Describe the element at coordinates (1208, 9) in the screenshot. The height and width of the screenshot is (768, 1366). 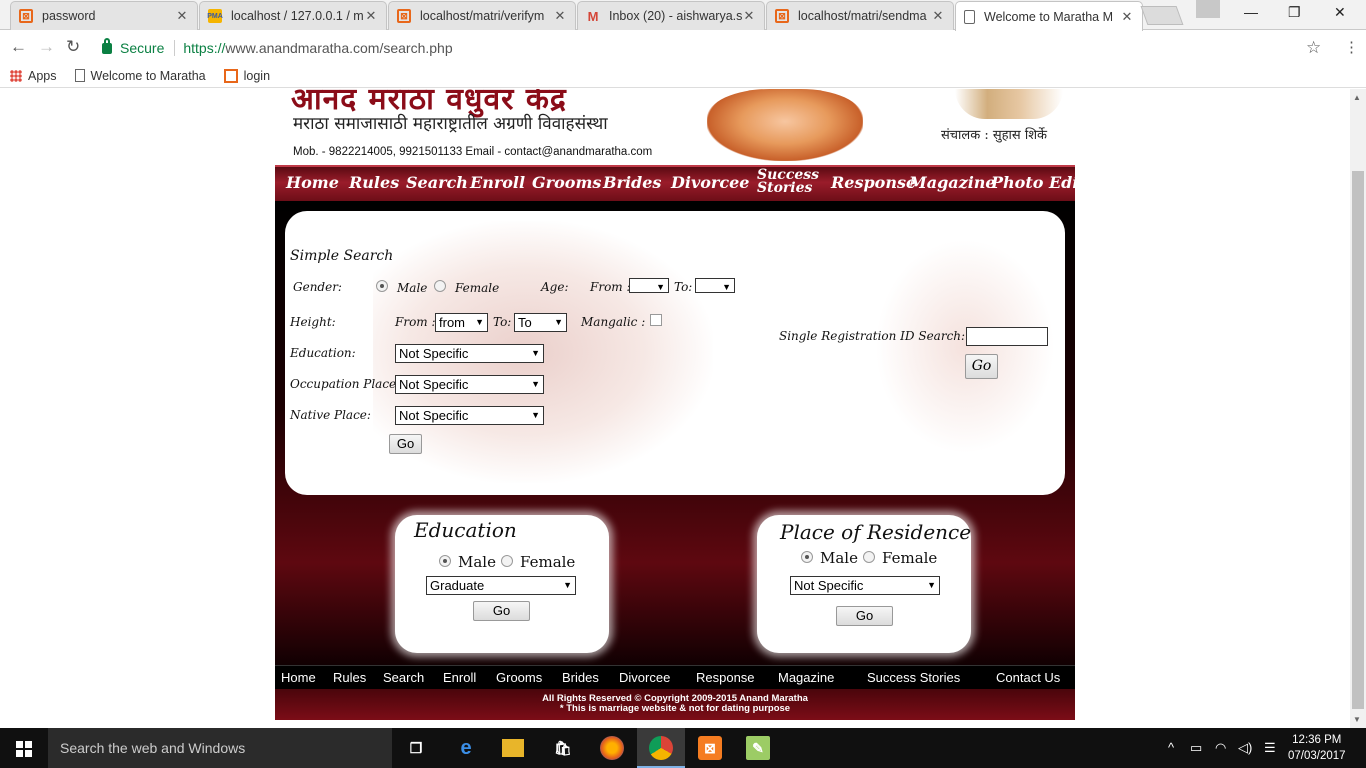
I see `user-profile-icon` at that location.